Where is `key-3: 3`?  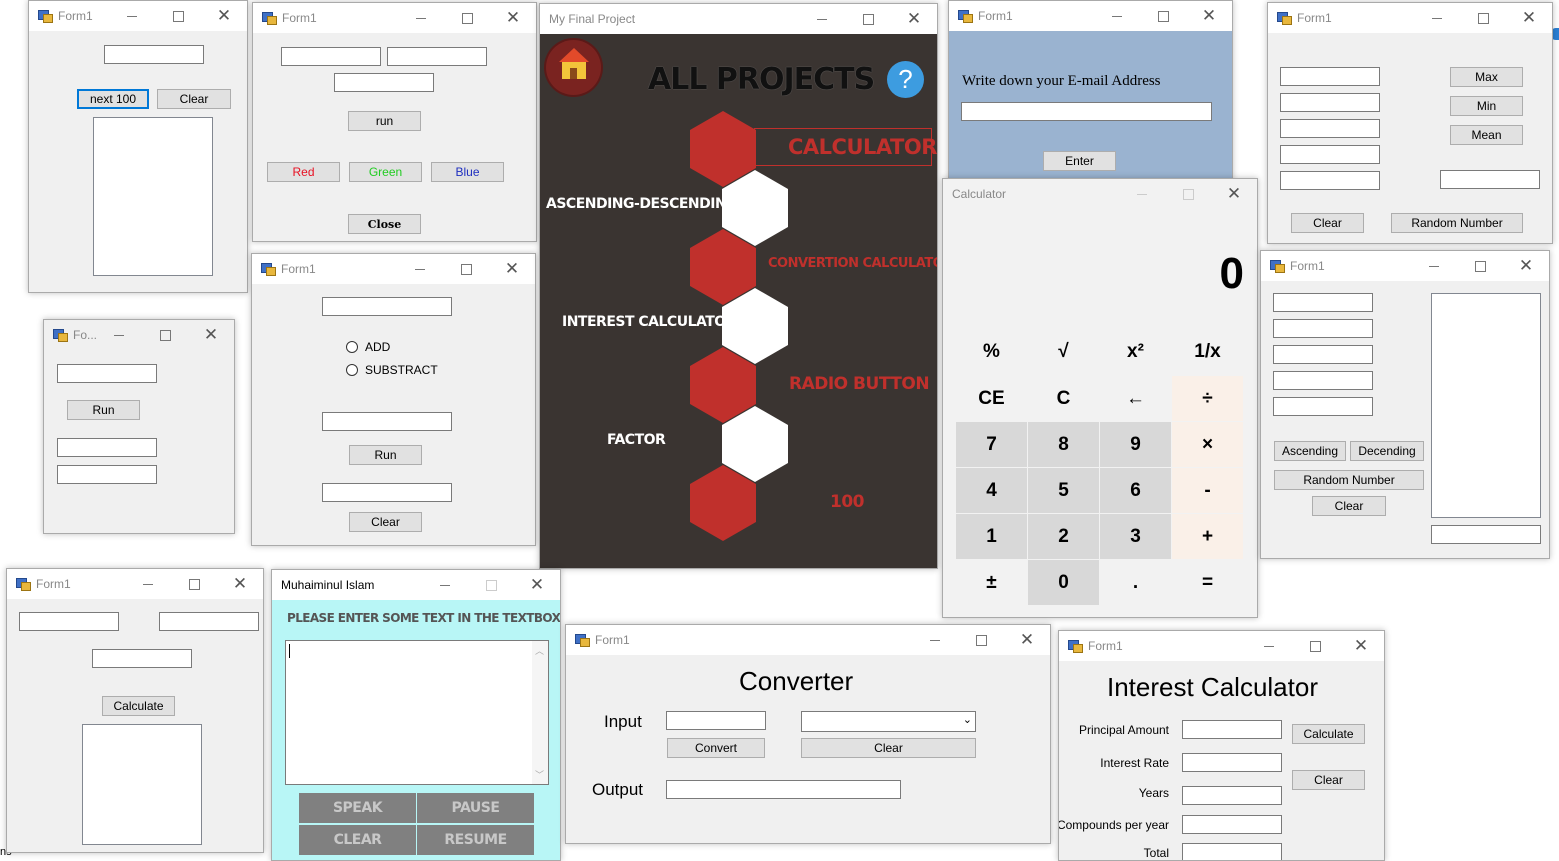 key-3: 3 is located at coordinates (1135, 536).